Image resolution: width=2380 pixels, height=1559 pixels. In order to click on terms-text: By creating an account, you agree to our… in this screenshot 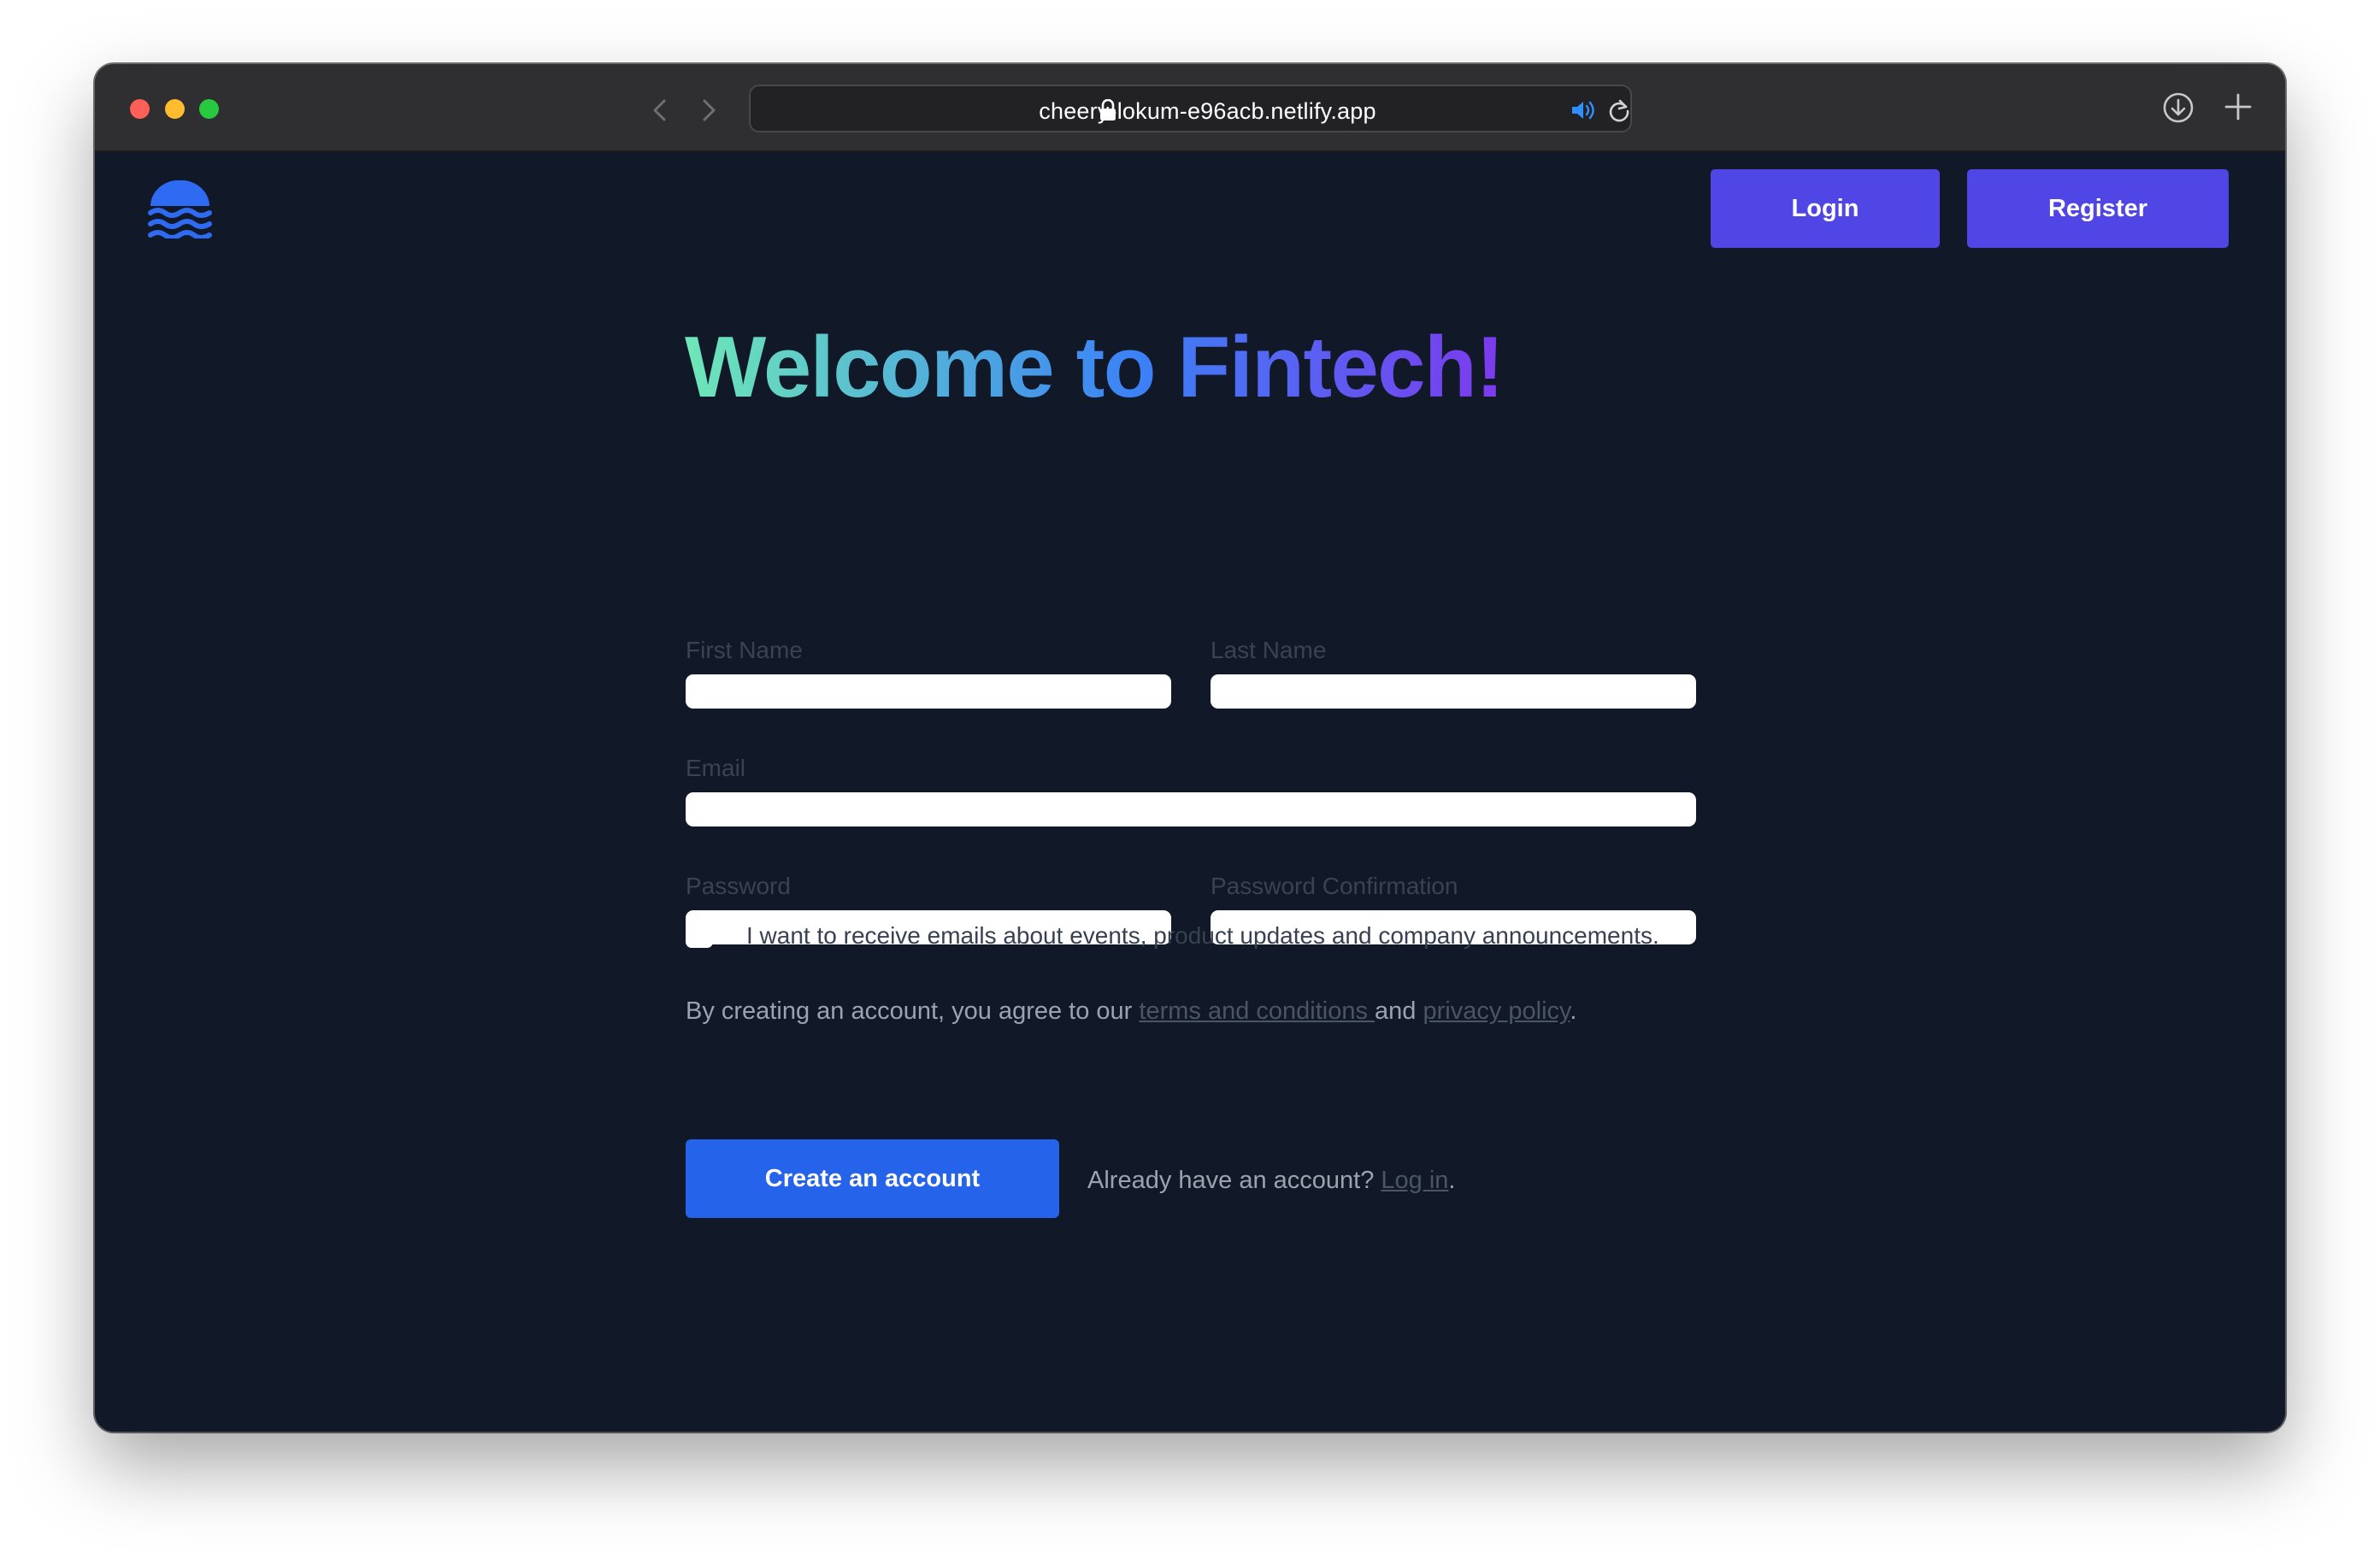, I will do `click(1131, 1012)`.